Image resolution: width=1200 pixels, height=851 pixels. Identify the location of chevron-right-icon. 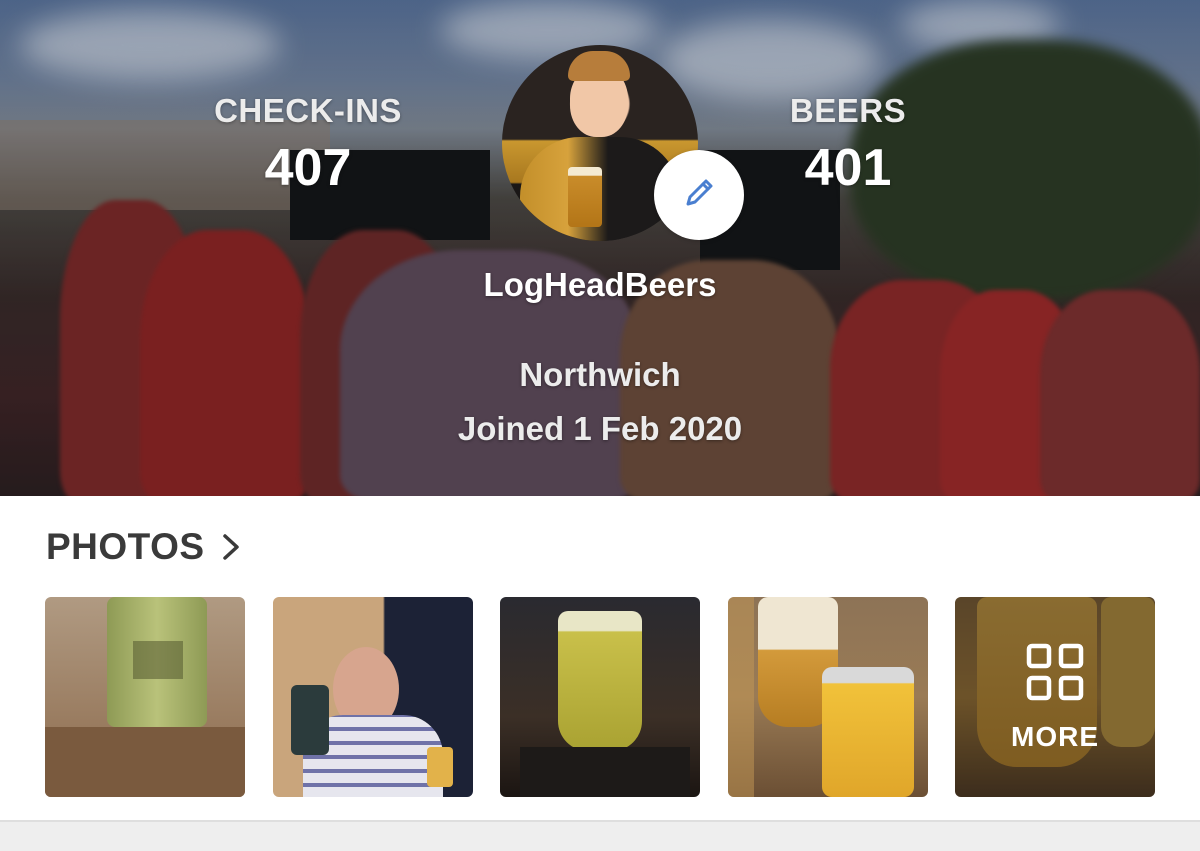
(231, 547).